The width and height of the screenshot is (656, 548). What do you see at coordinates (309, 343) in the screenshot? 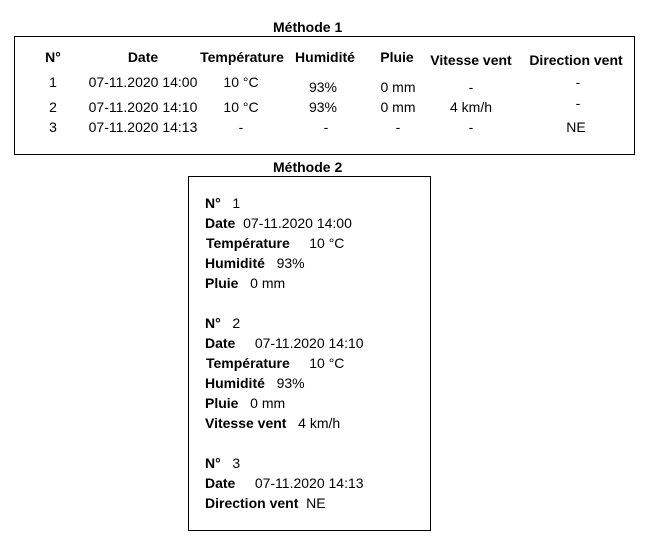
I see `field-value: 07-11.2020 14:10` at bounding box center [309, 343].